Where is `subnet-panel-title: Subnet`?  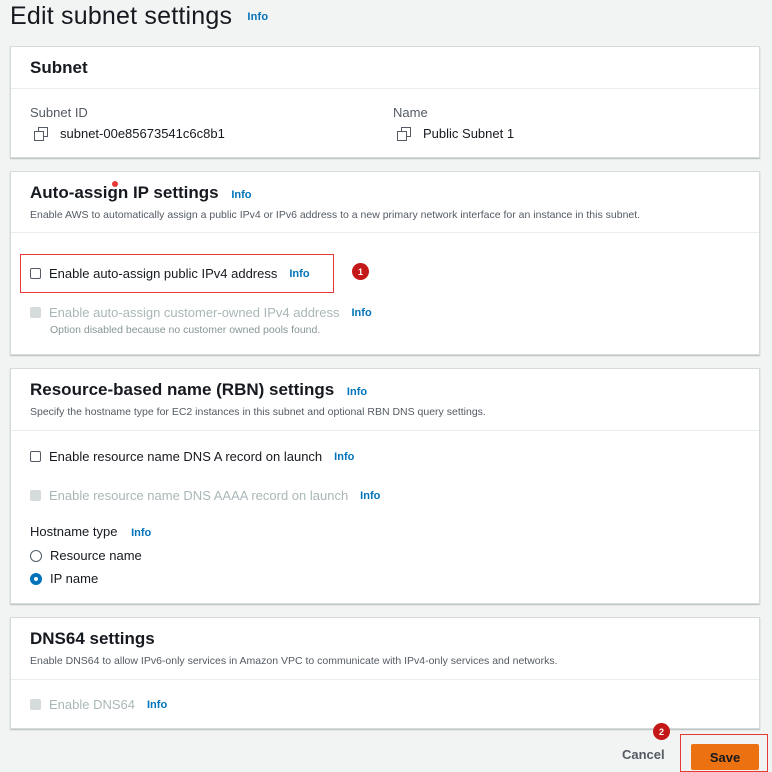
subnet-panel-title: Subnet is located at coordinates (59, 67).